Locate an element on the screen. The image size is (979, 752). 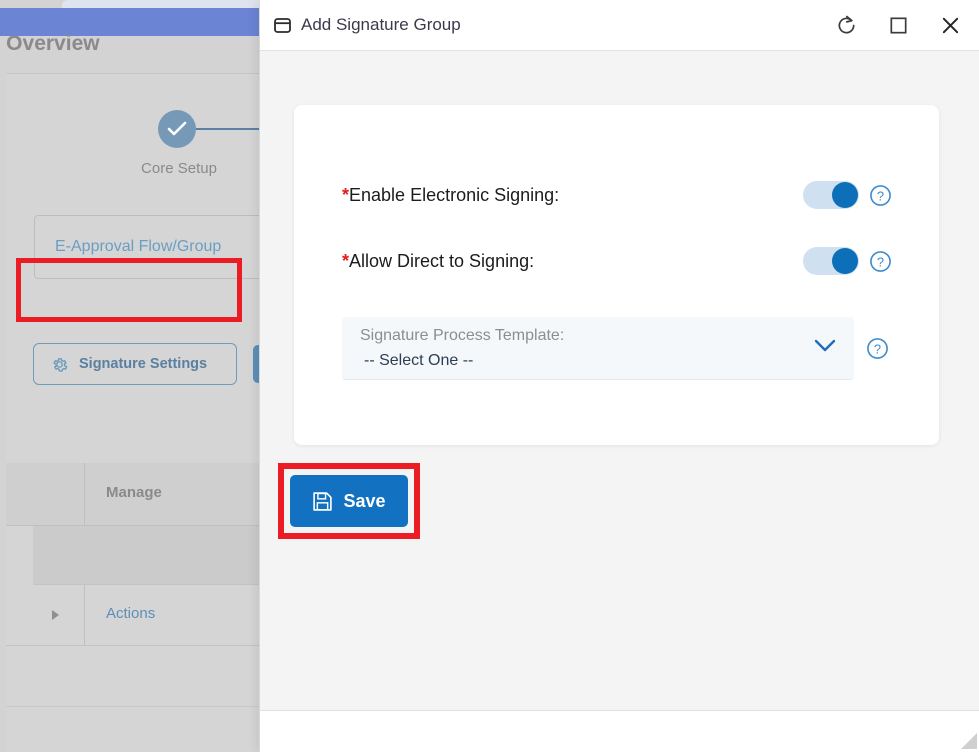
gear-icon is located at coordinates (60, 364).